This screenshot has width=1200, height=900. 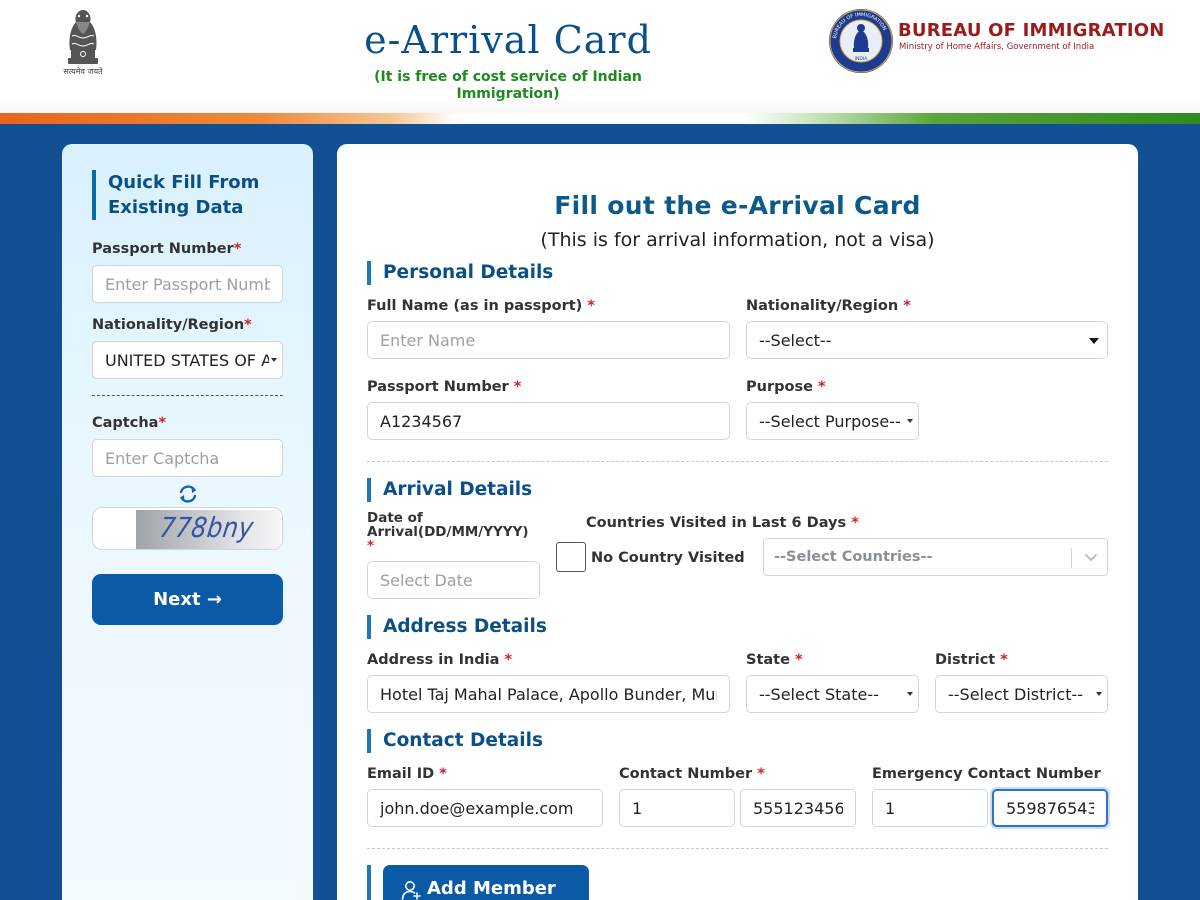 I want to click on quick-passport-label: Passport Number*, so click(x=167, y=249).